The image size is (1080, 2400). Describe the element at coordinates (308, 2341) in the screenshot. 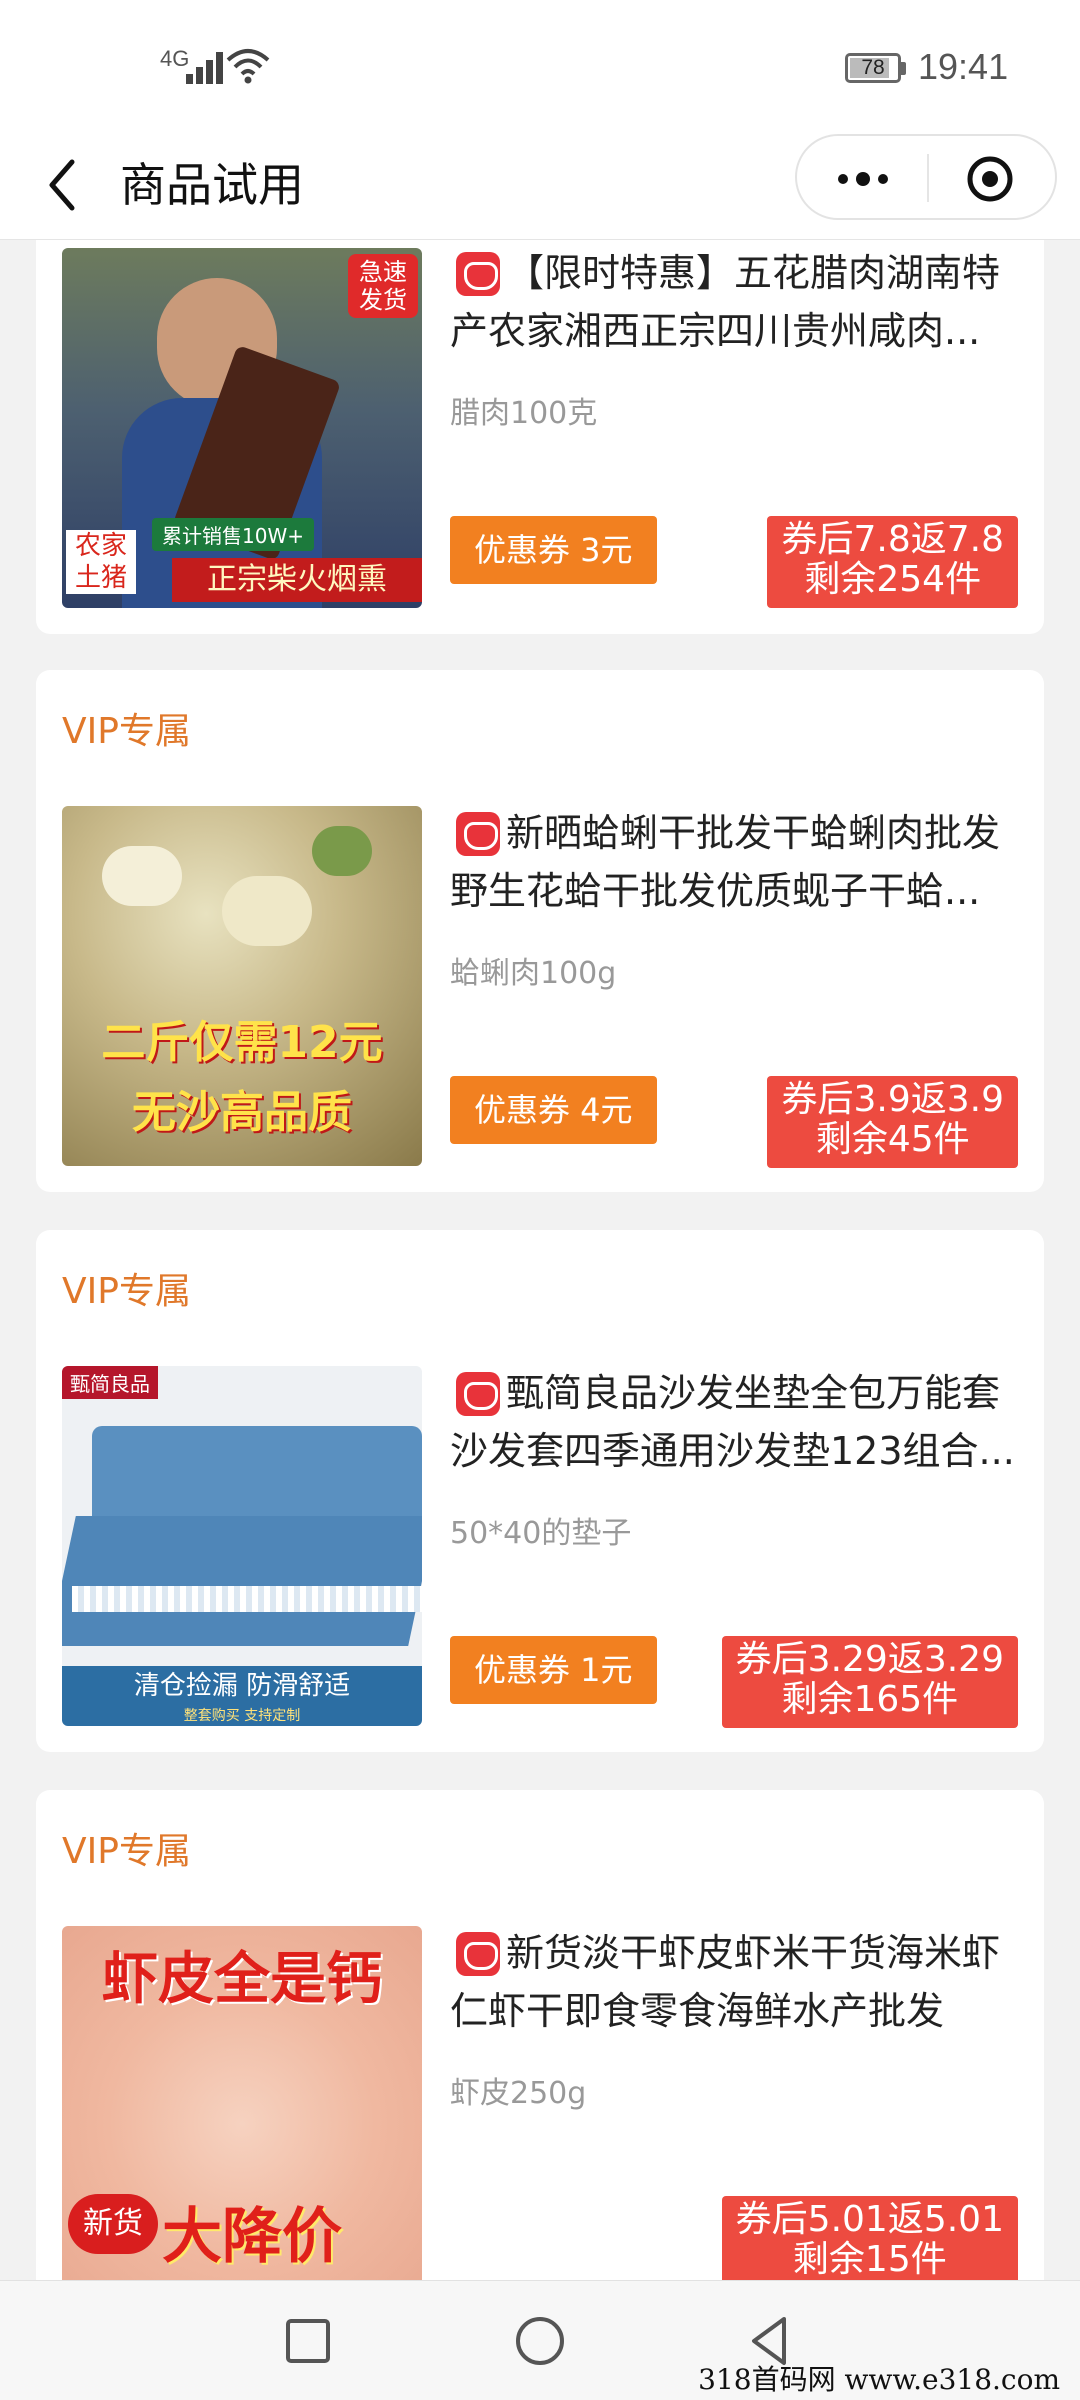

I see `recent-apps-icon` at that location.